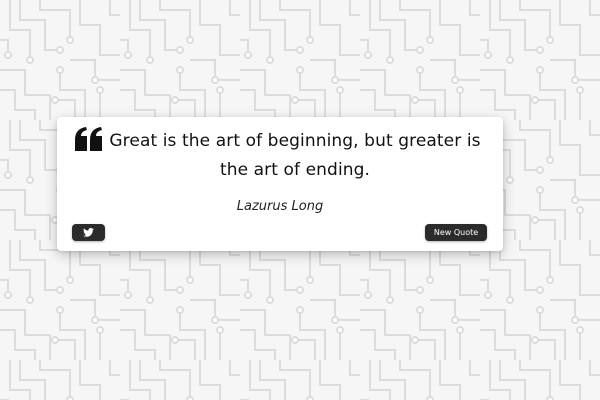 The image size is (600, 400). I want to click on tweet-button, so click(88, 232).